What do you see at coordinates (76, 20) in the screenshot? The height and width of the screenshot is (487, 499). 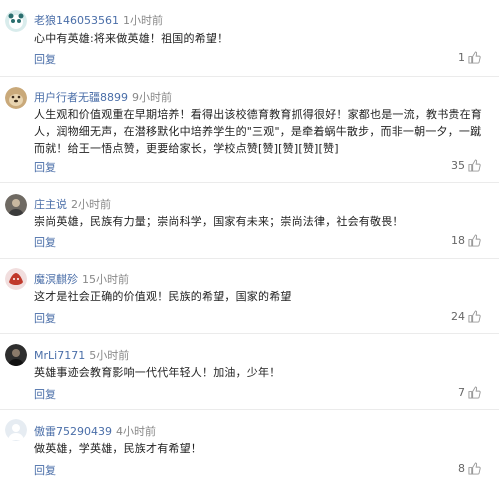 I see `username-link: 老狼146053561` at bounding box center [76, 20].